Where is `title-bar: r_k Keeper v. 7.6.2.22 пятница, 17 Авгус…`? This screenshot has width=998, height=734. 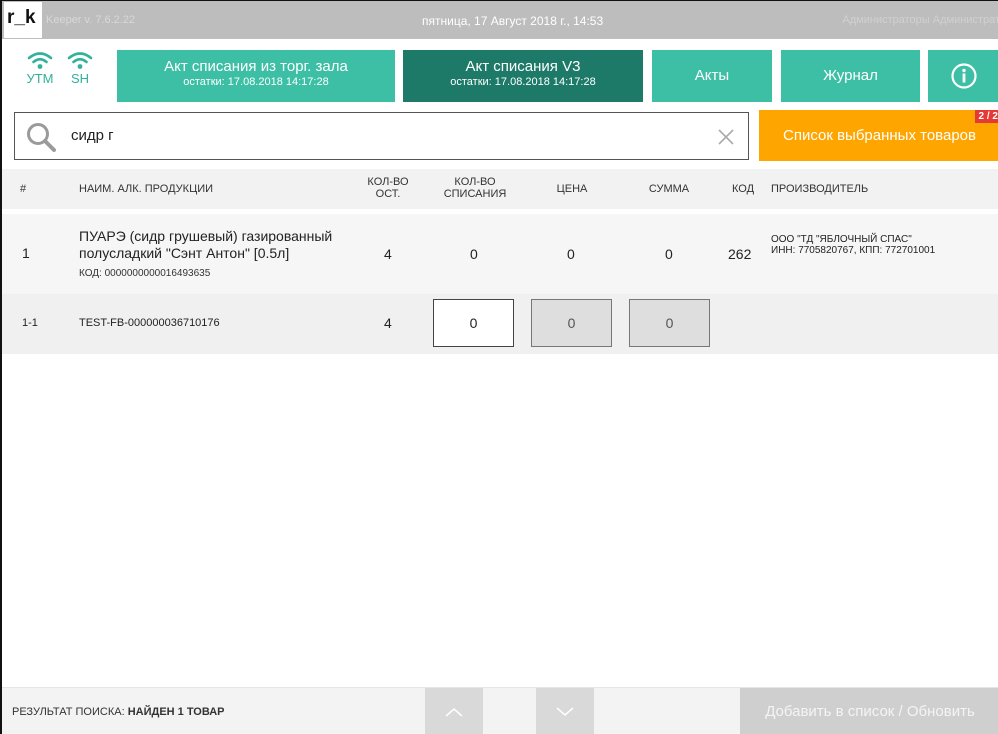 title-bar: r_k Keeper v. 7.6.2.22 пятница, 17 Авгус… is located at coordinates (500, 20).